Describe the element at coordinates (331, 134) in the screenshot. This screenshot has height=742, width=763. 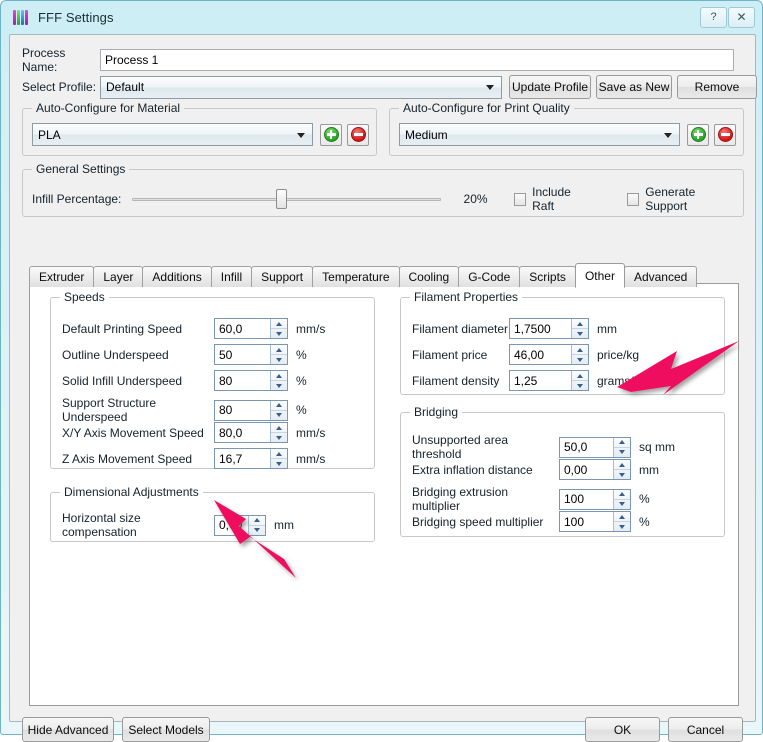
I see `add-material-button` at that location.